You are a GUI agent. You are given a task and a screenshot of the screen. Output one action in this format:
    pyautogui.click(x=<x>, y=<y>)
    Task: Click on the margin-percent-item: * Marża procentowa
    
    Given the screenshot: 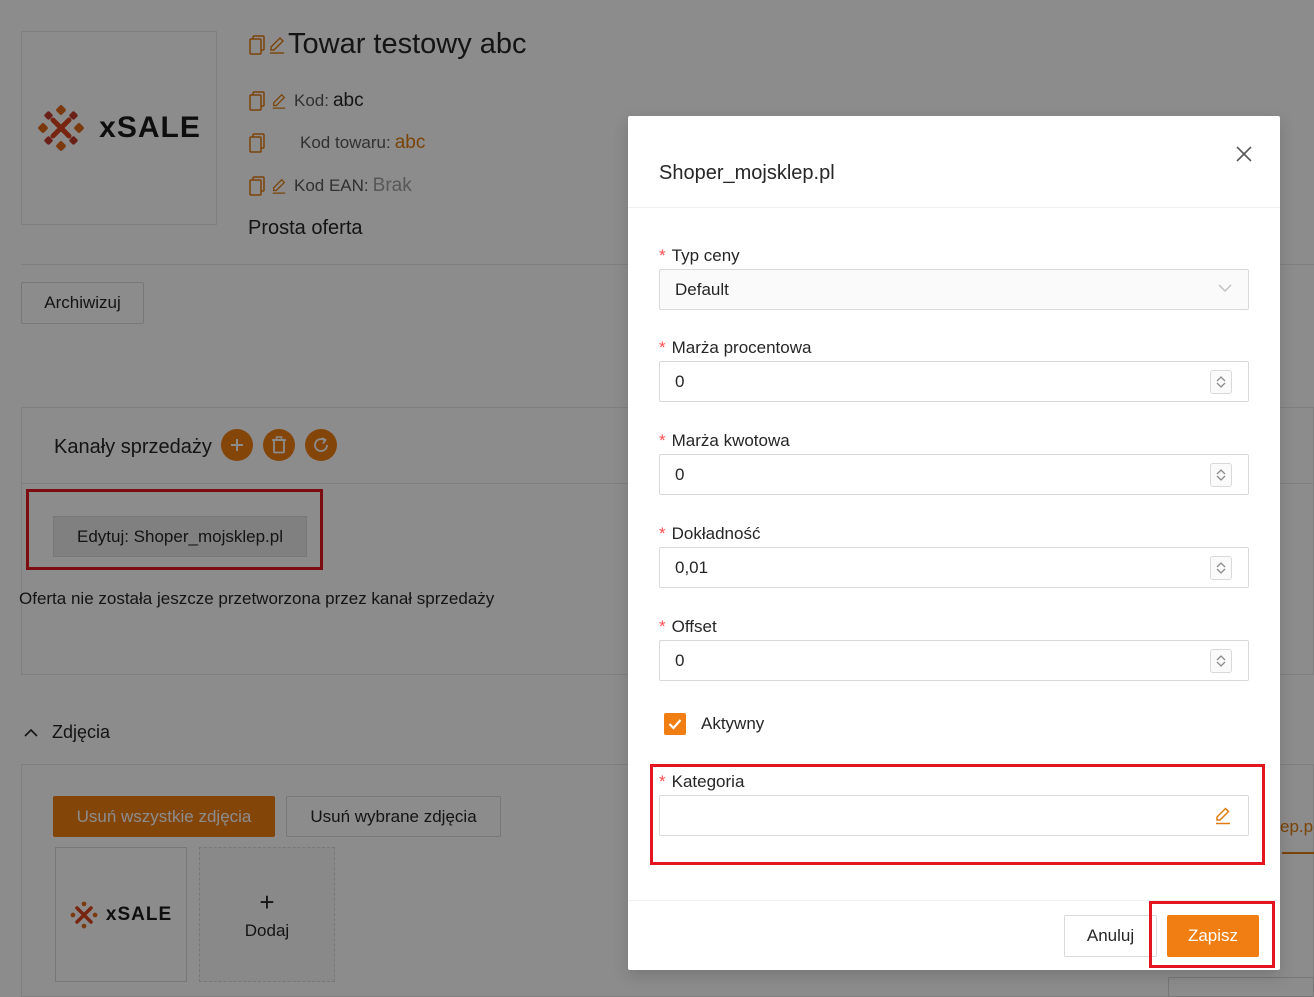 What is the action you would take?
    pyautogui.click(x=954, y=370)
    